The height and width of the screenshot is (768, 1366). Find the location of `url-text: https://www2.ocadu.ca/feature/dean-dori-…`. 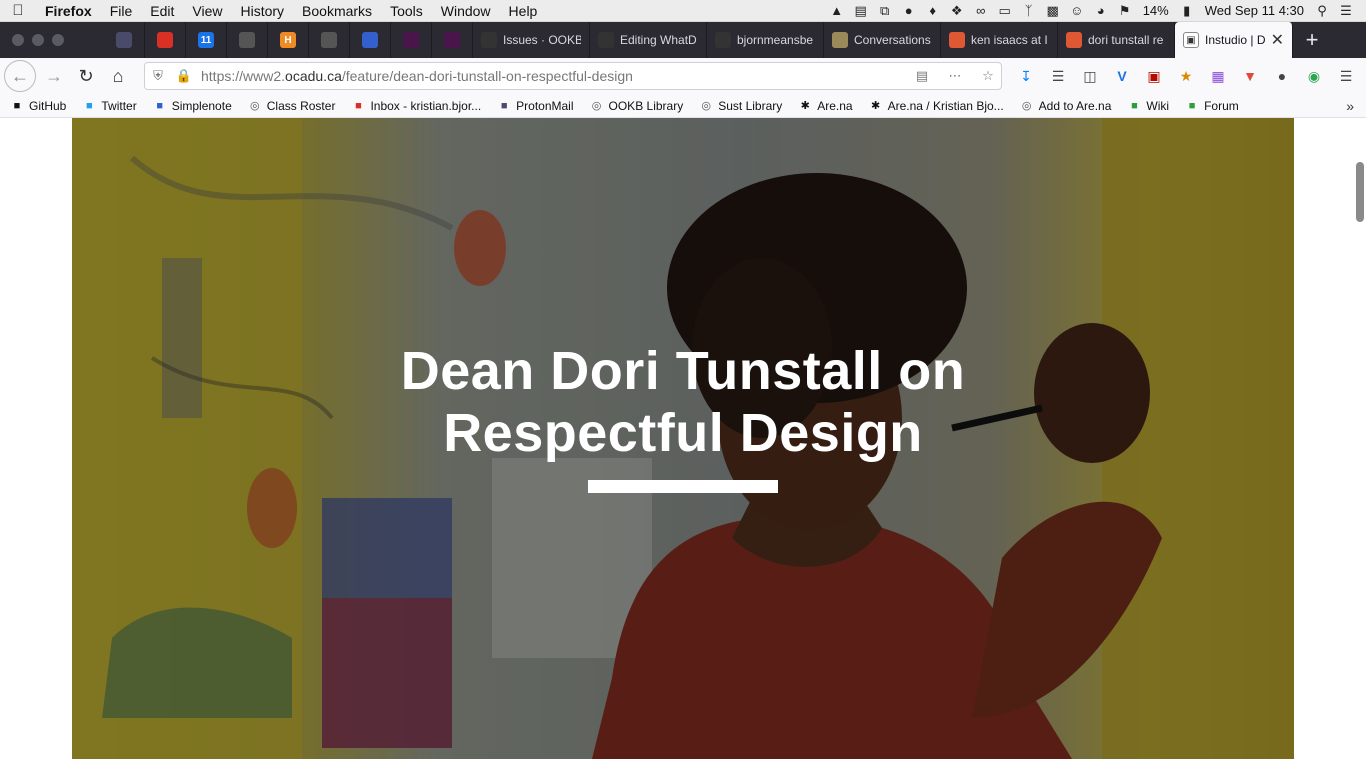

url-text: https://www2.ocadu.ca/feature/dean-dori-… is located at coordinates (553, 76).